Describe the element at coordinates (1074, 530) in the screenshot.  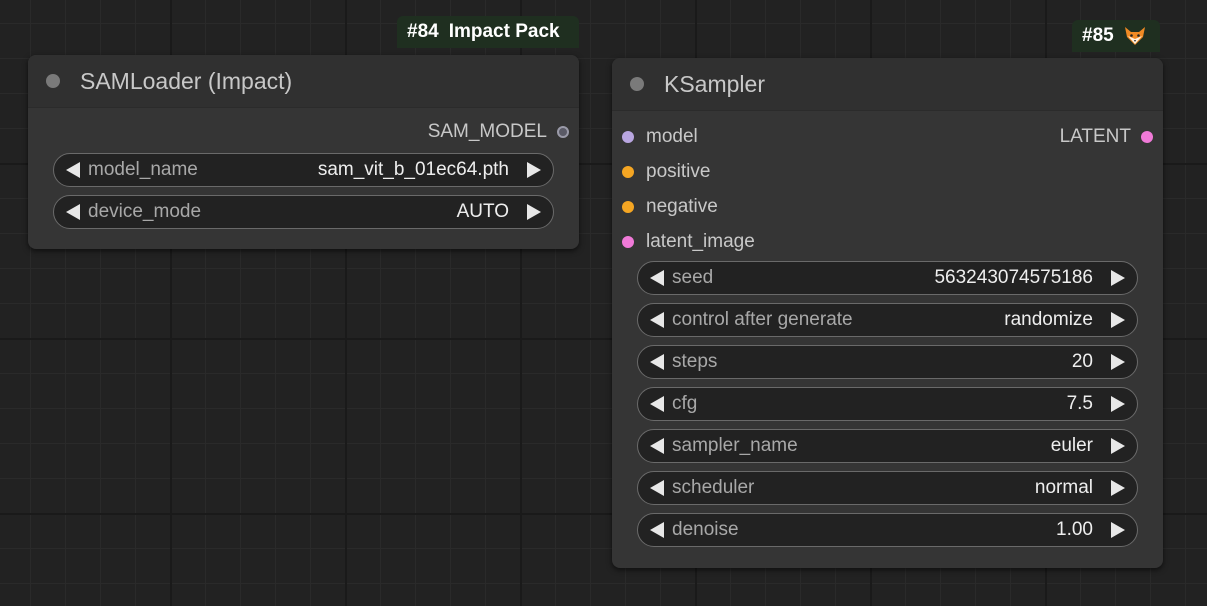
I see `widget-value: 1.00` at that location.